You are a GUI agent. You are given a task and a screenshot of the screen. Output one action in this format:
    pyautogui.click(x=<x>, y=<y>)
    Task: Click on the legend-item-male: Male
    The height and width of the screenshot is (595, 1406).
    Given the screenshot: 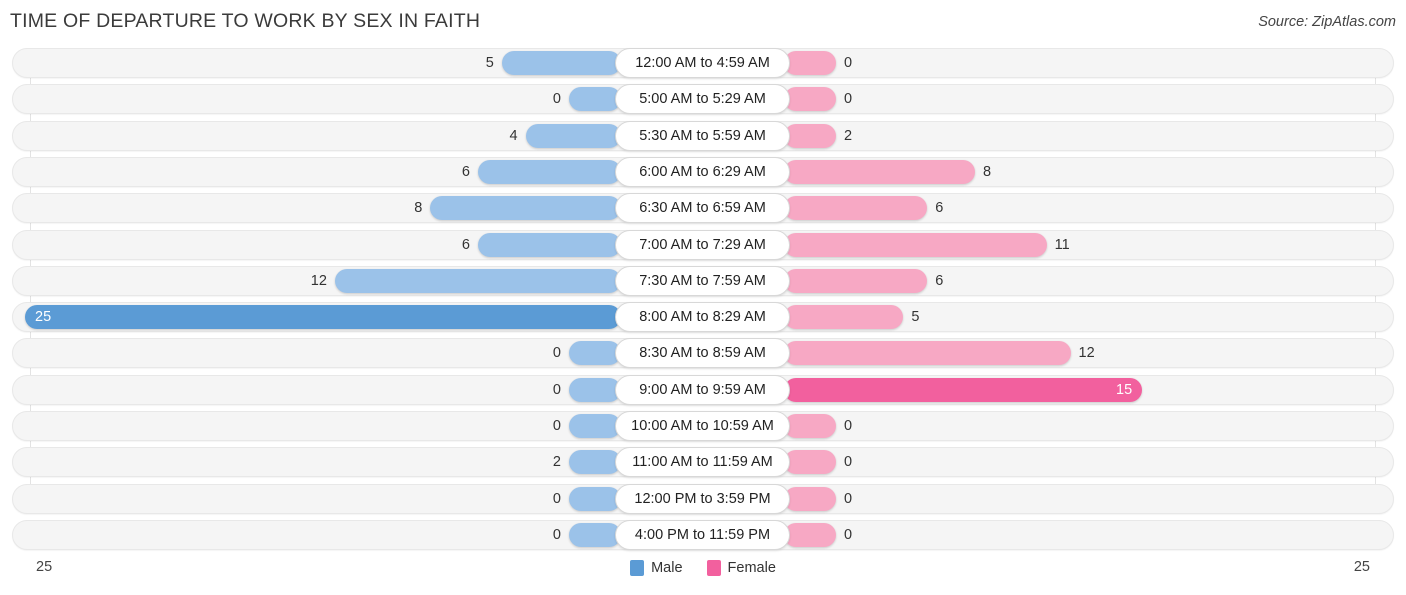 What is the action you would take?
    pyautogui.click(x=656, y=568)
    